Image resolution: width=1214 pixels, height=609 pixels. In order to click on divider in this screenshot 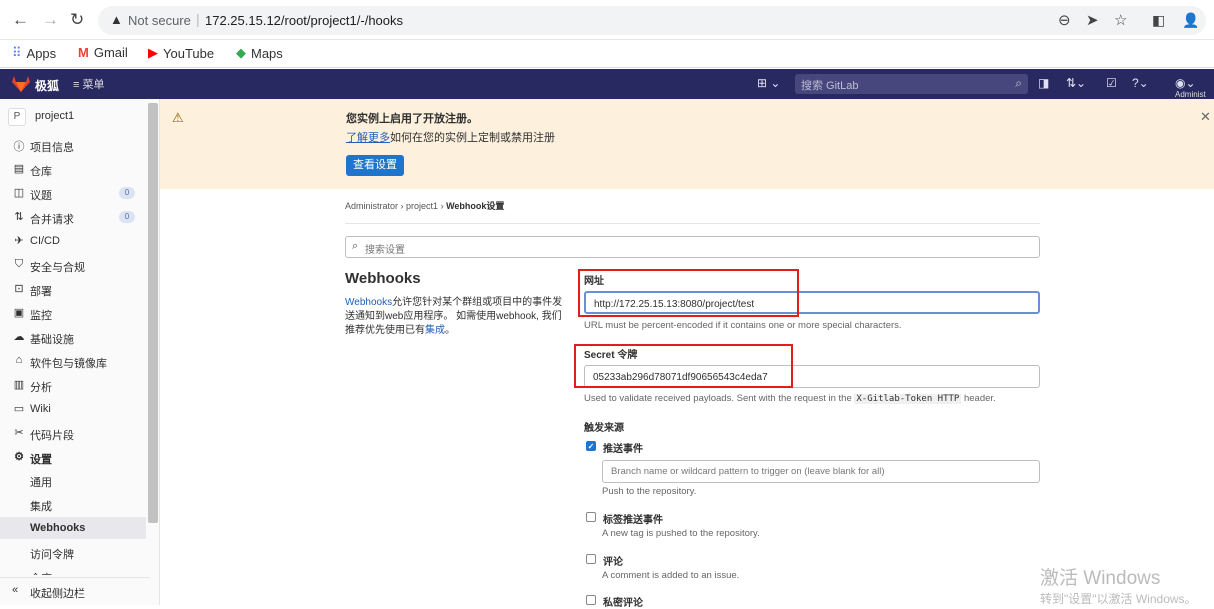, I will do `click(692, 223)`.